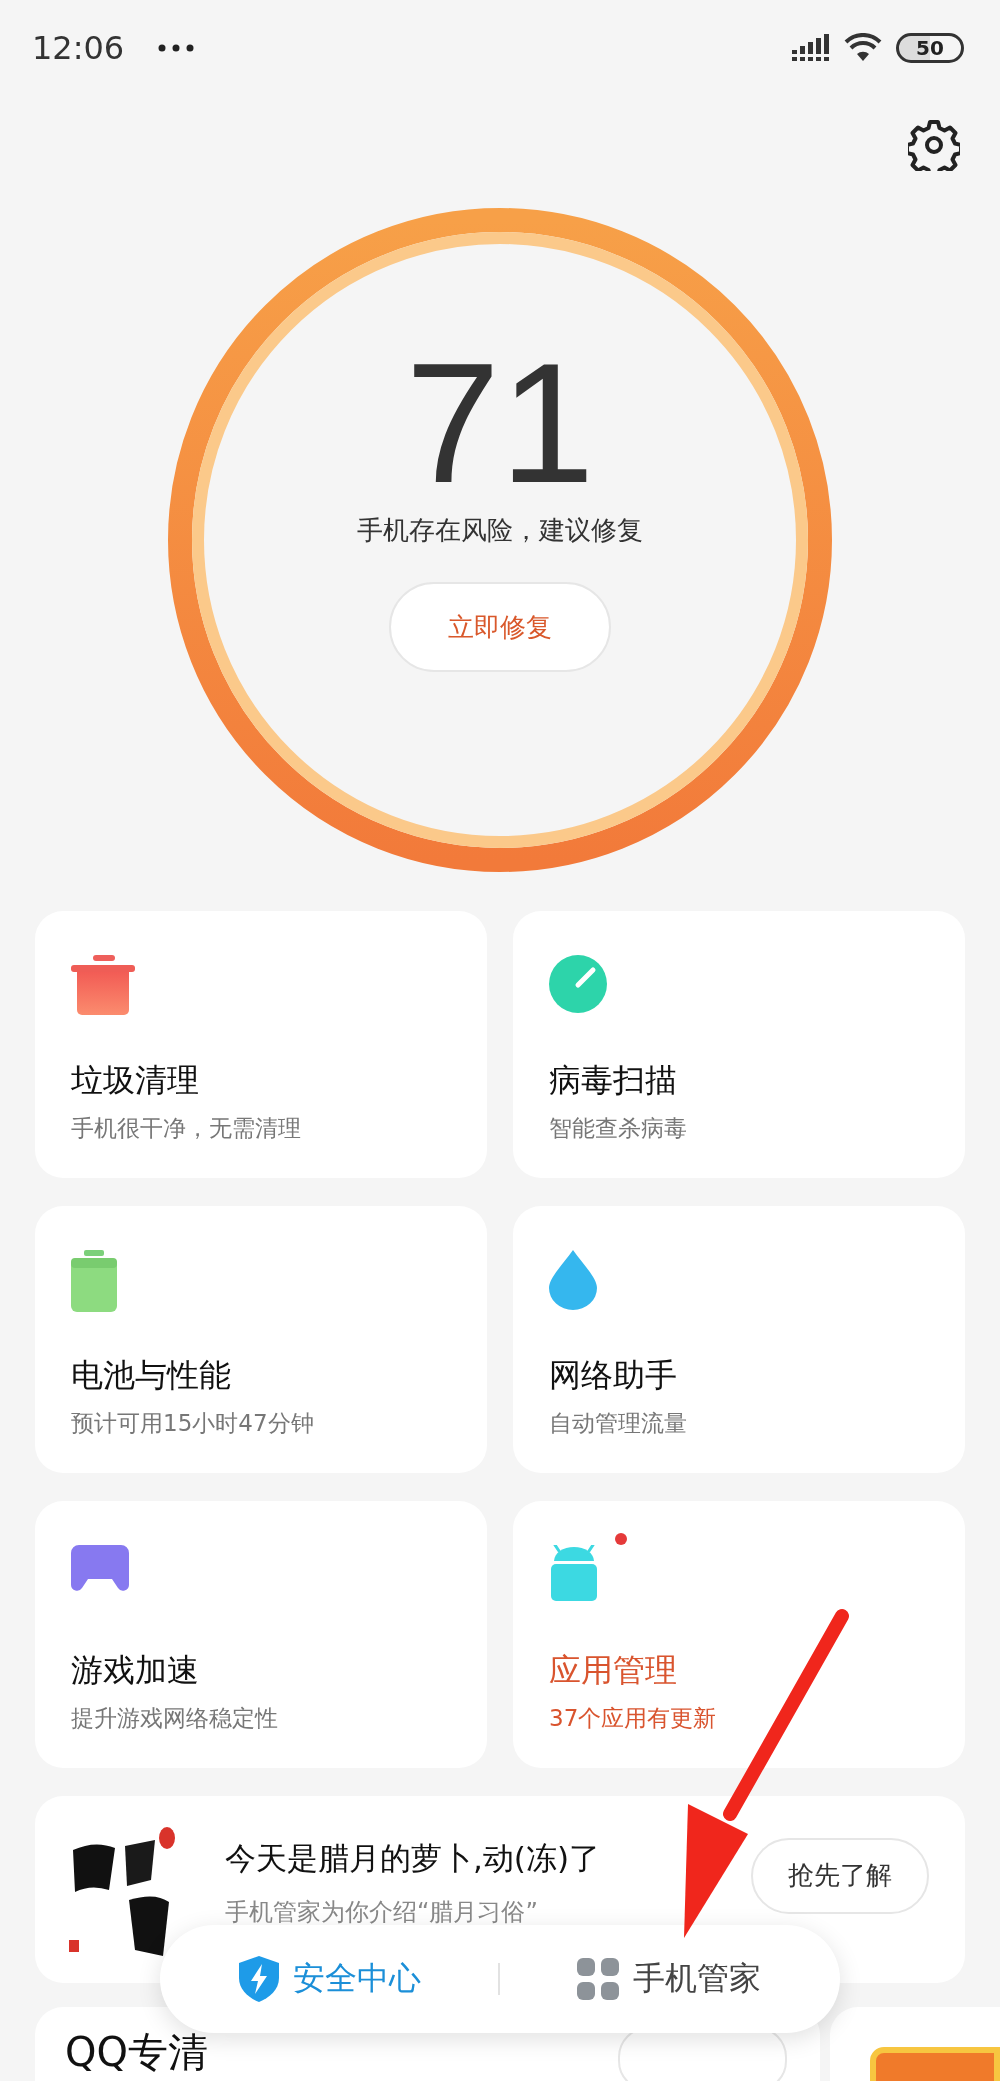  Describe the element at coordinates (598, 1979) in the screenshot. I see `grid-icon` at that location.